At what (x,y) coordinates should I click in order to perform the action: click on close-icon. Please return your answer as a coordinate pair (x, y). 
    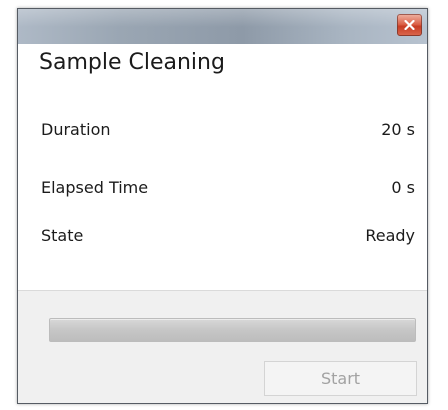
    Looking at the image, I should click on (409, 25).